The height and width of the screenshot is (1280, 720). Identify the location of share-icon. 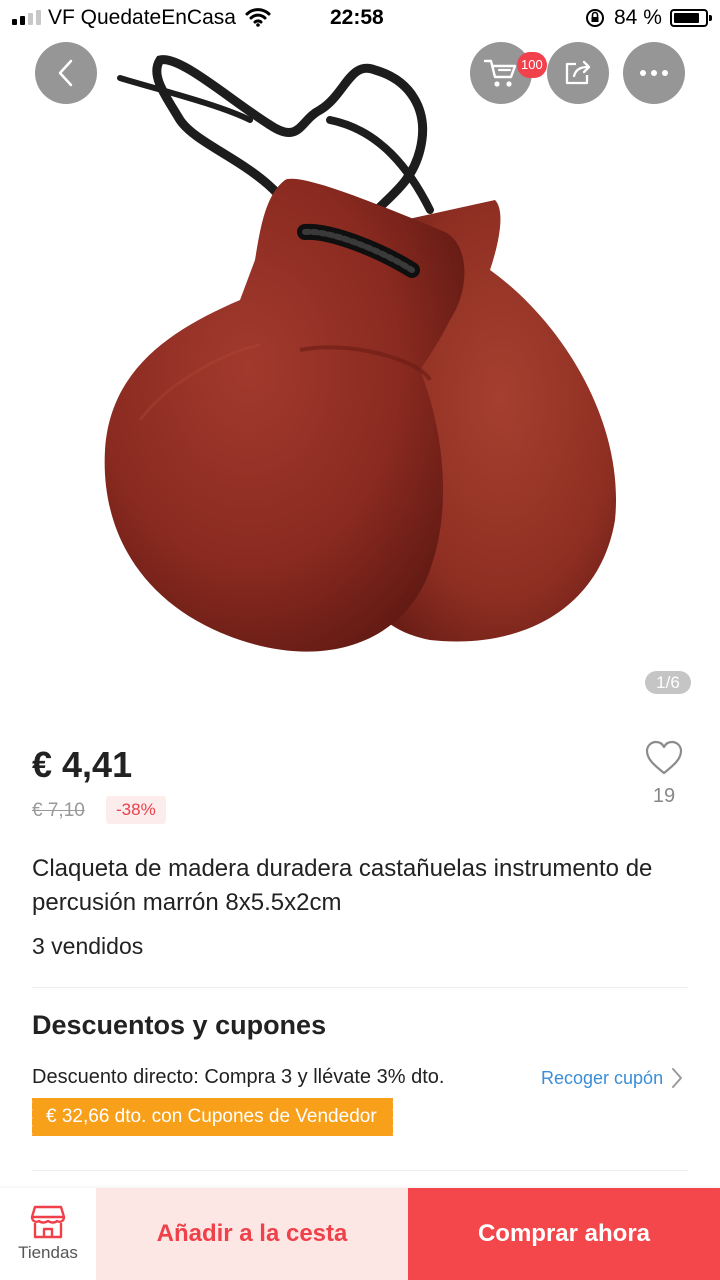
(578, 72).